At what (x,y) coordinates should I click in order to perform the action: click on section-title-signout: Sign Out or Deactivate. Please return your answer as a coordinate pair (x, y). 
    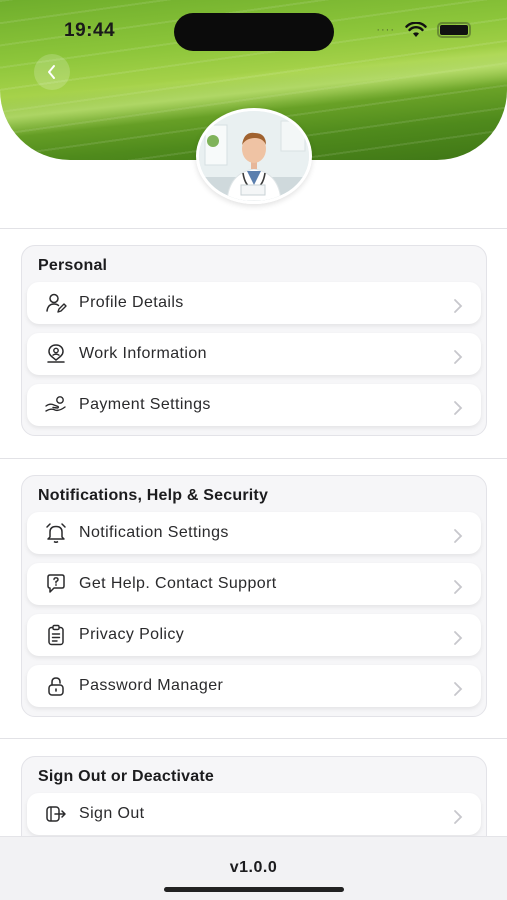
    Looking at the image, I should click on (126, 776).